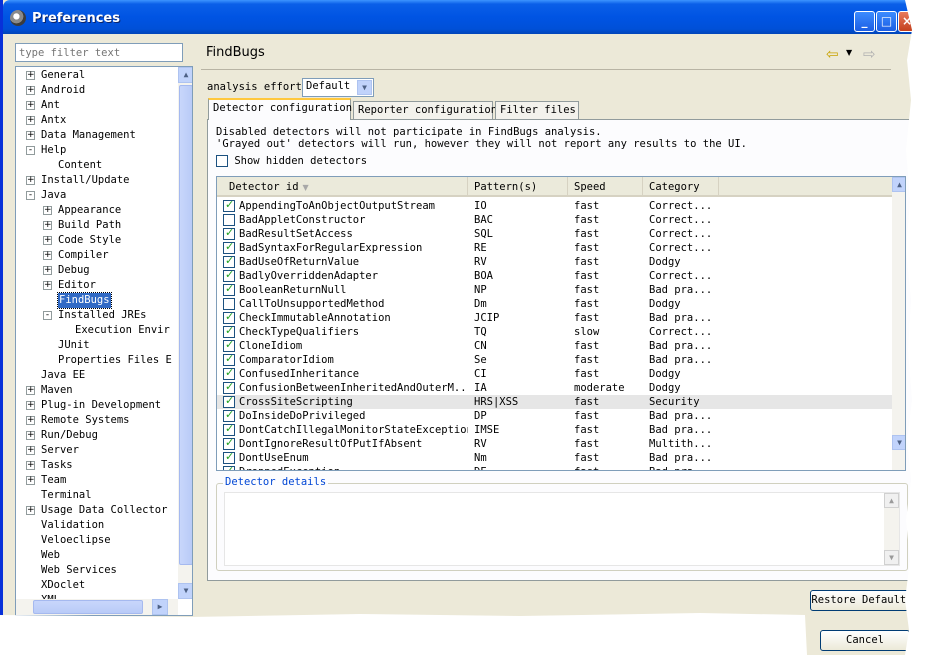 The image size is (929, 655). I want to click on table-vertical-scrollbar: ▲ ▼, so click(898, 323).